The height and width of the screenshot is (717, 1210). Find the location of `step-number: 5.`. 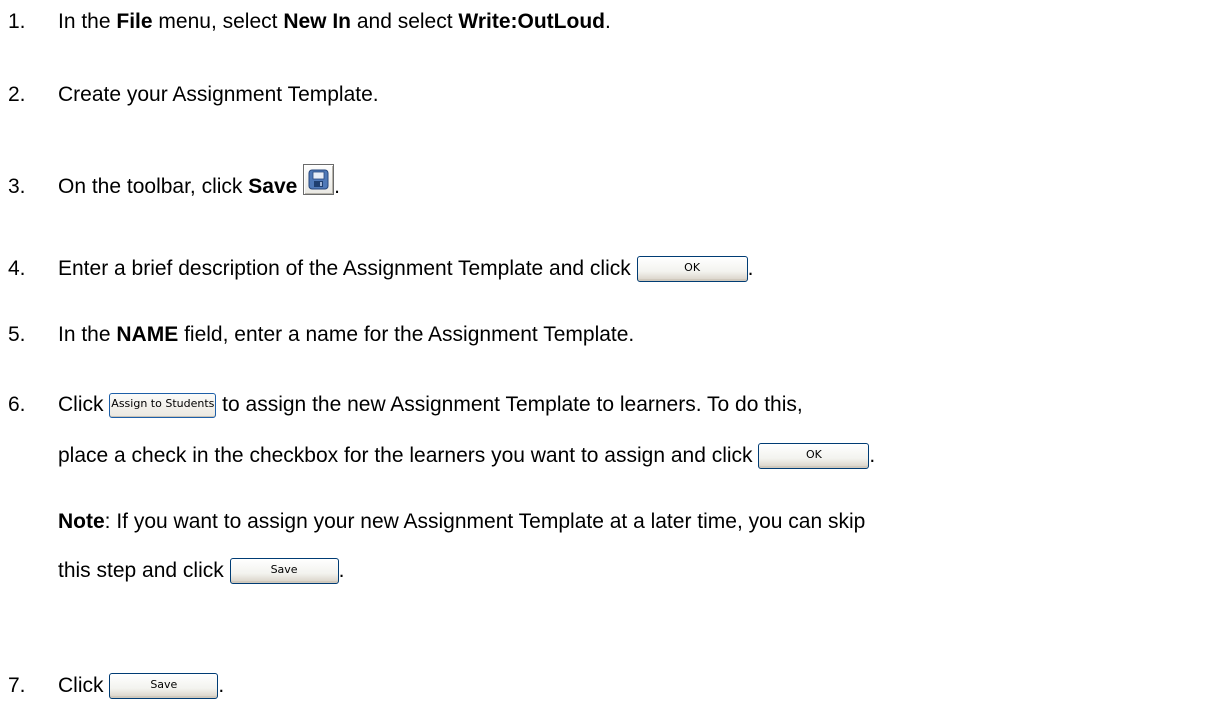

step-number: 5. is located at coordinates (17, 334).